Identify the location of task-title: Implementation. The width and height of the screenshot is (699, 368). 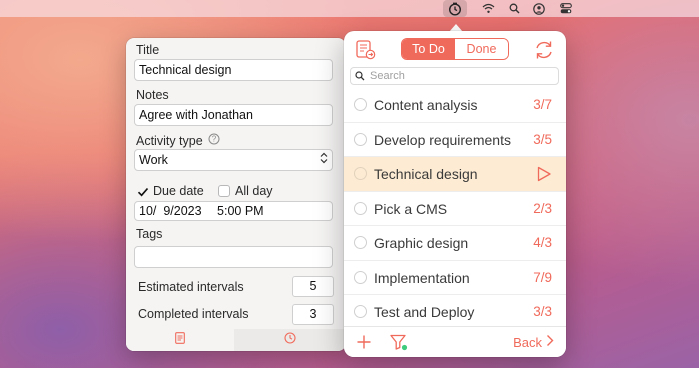
(422, 277).